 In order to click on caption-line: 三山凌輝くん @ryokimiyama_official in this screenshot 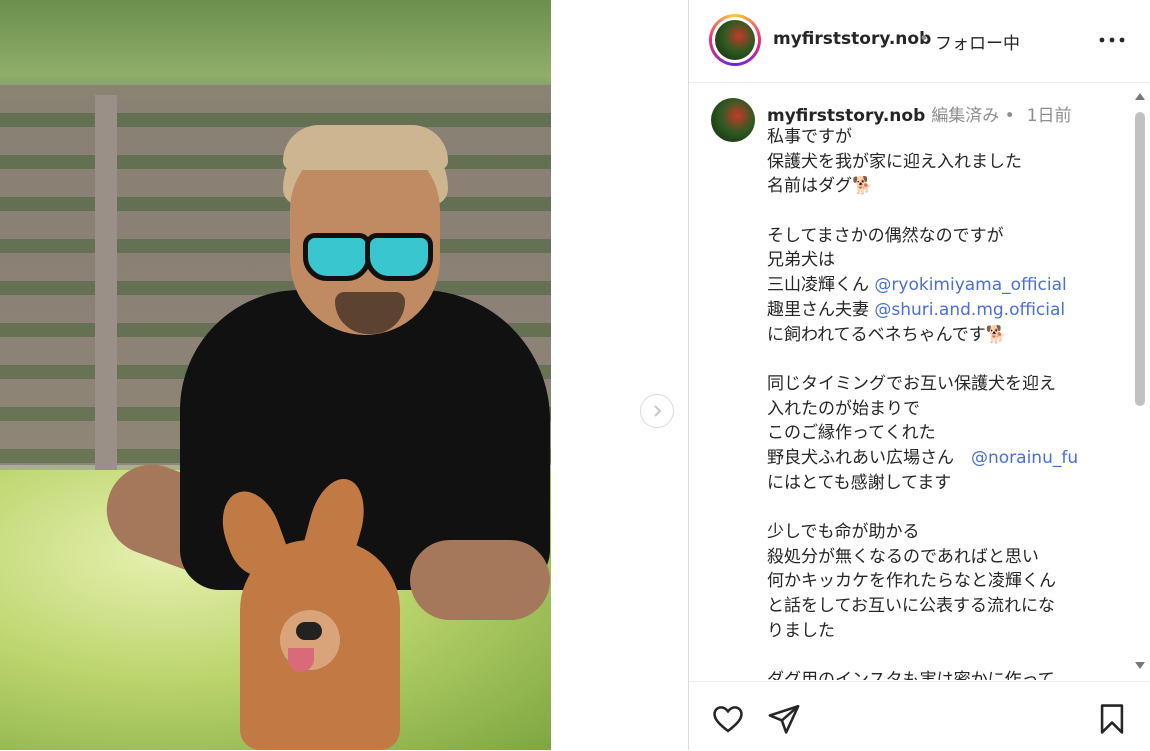, I will do `click(947, 285)`.